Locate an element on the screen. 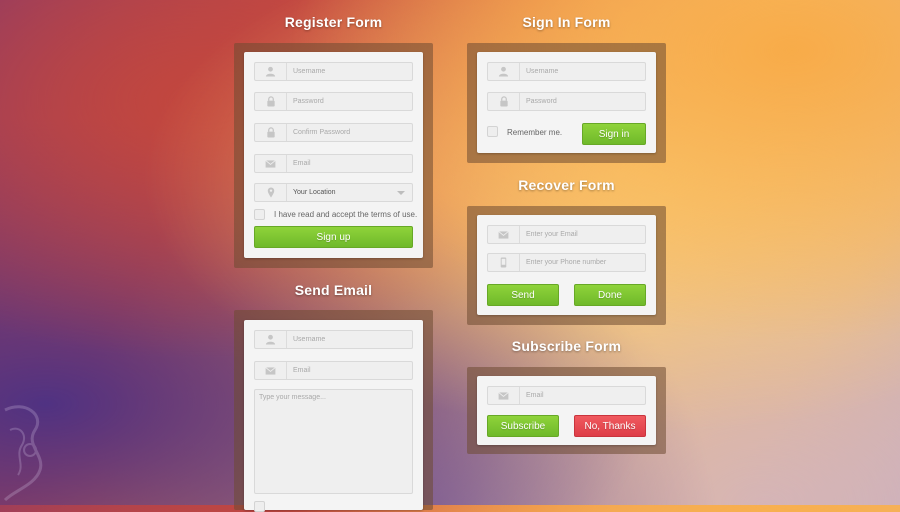 The image size is (900, 512). register-confirm-password-placeholder: Confirm Password is located at coordinates (322, 132).